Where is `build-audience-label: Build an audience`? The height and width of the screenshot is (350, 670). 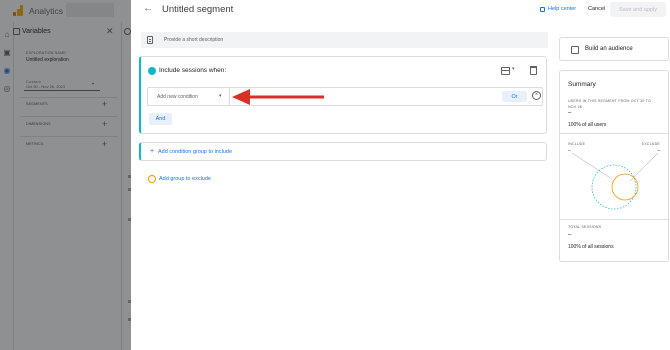
build-audience-label: Build an audience is located at coordinates (609, 49).